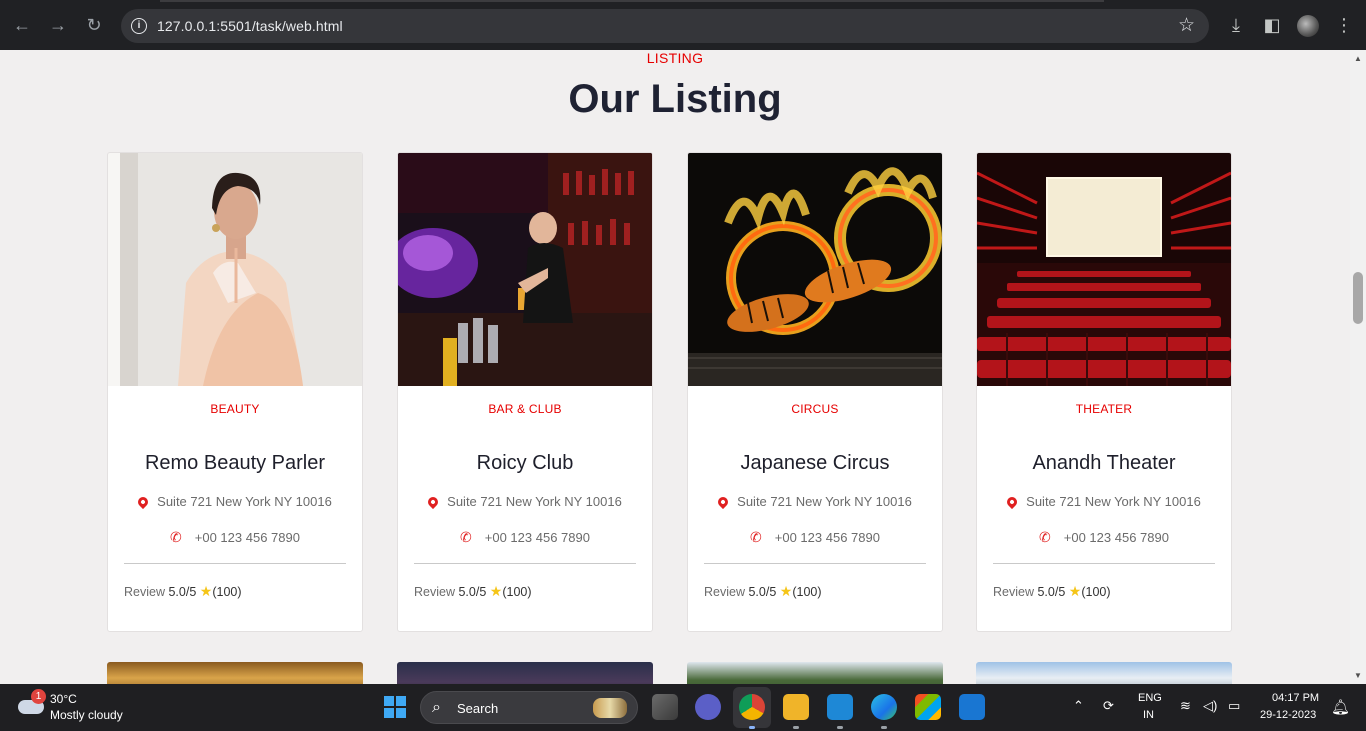 The width and height of the screenshot is (1366, 731). I want to click on clock-time: 04:17 PM, so click(1295, 698).